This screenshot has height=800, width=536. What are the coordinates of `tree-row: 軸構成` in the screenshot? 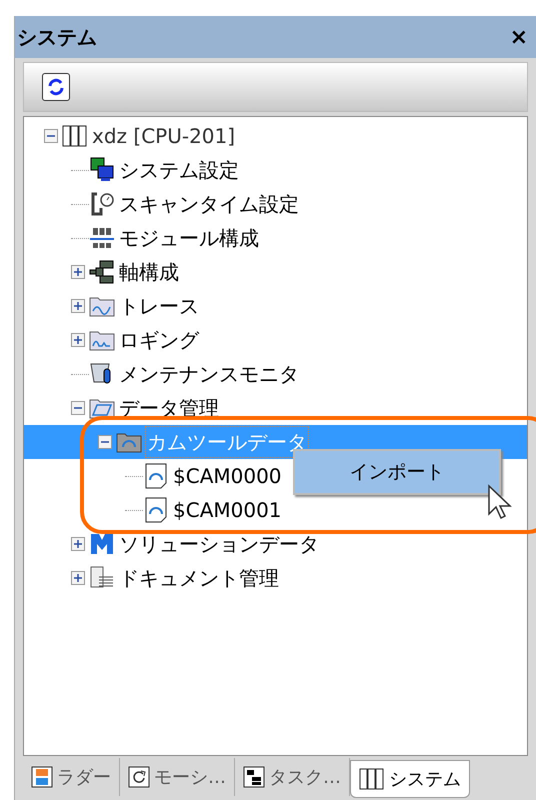 It's located at (275, 272).